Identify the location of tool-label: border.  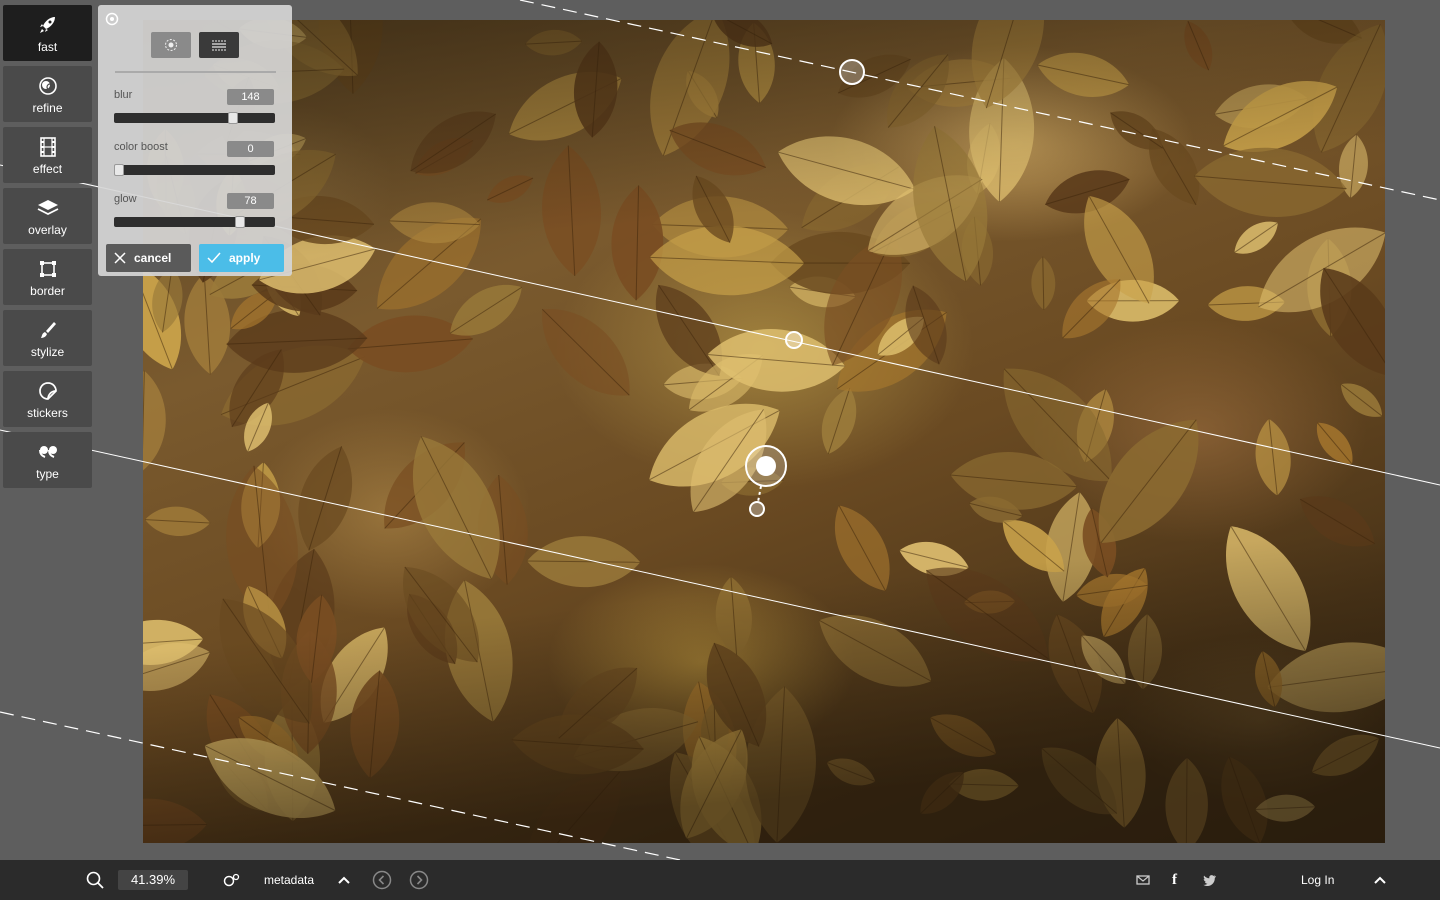
(47, 291).